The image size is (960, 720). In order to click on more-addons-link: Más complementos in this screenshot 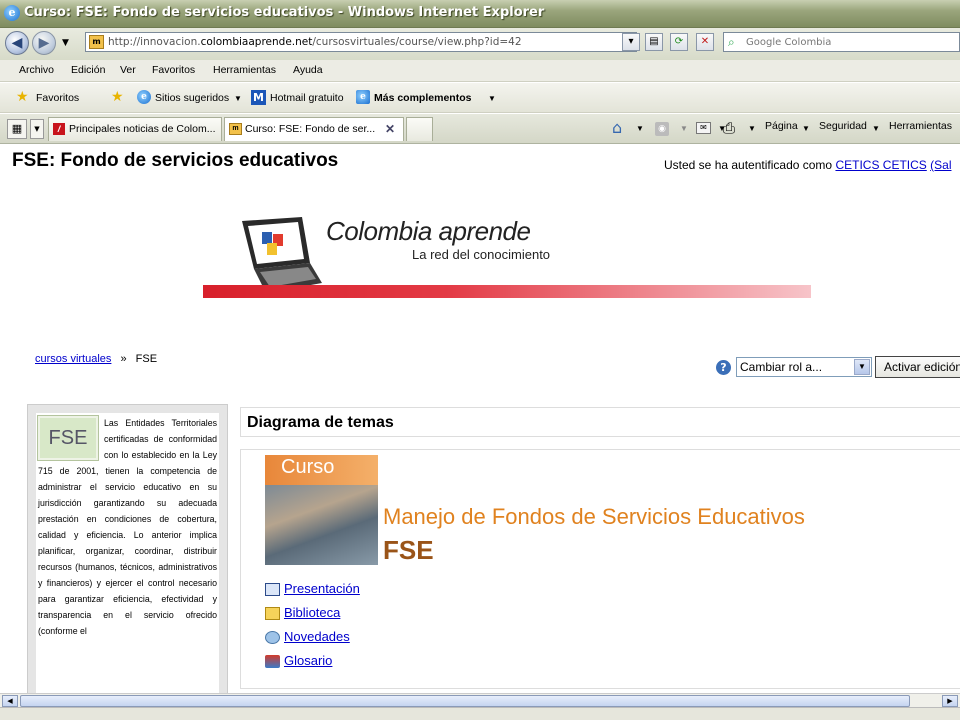, I will do `click(422, 98)`.